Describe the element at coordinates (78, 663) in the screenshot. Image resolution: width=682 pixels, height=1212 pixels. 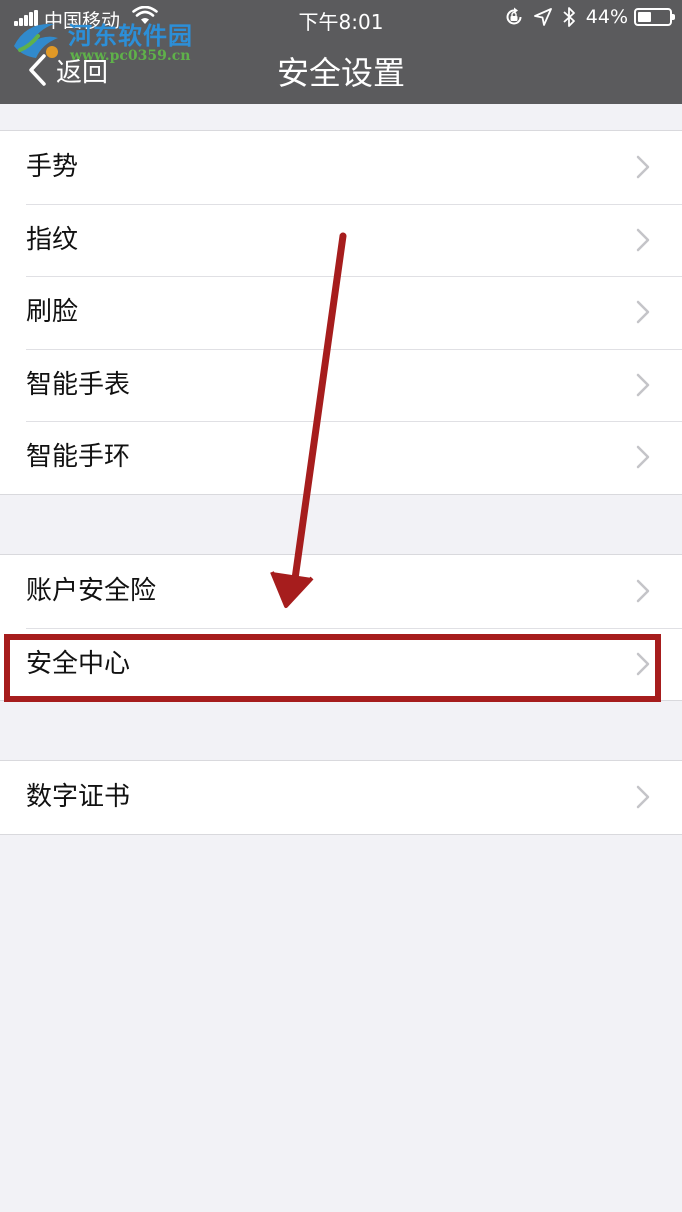
I see `list-item-label: 安全中心` at that location.